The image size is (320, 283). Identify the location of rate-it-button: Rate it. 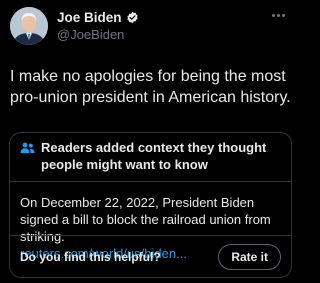
(249, 256).